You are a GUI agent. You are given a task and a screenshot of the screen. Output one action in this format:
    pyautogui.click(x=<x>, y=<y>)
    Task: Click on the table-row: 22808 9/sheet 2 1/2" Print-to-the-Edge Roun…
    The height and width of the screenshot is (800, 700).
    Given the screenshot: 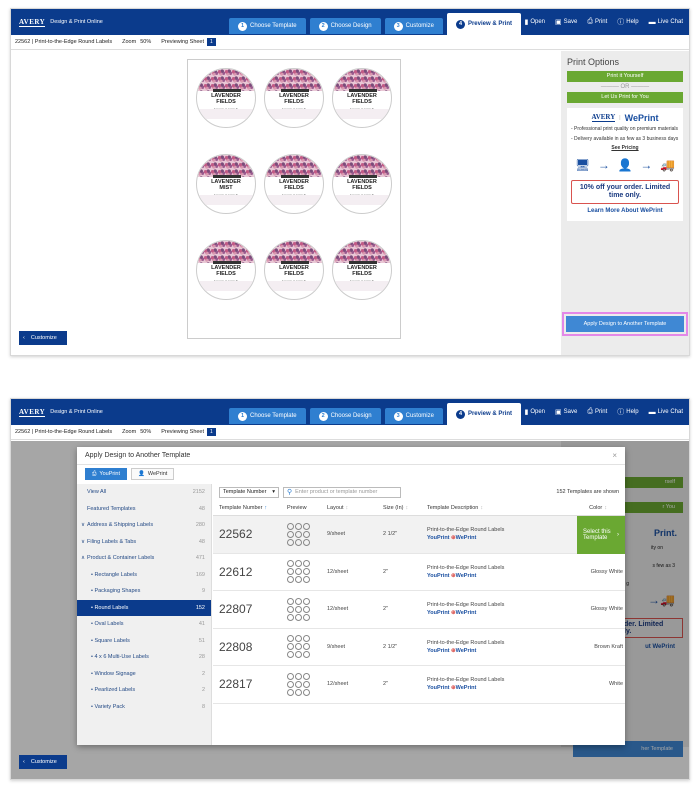 What is the action you would take?
    pyautogui.click(x=419, y=647)
    